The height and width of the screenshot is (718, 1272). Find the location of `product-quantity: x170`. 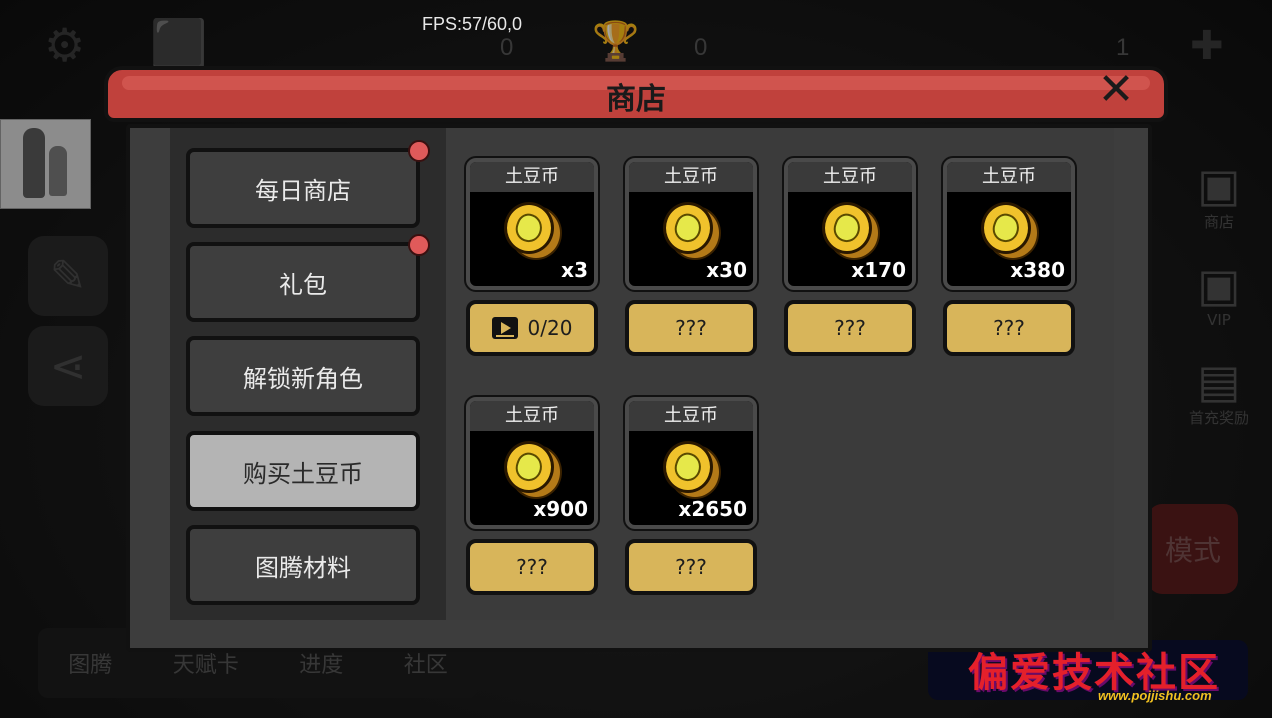

product-quantity: x170 is located at coordinates (878, 270).